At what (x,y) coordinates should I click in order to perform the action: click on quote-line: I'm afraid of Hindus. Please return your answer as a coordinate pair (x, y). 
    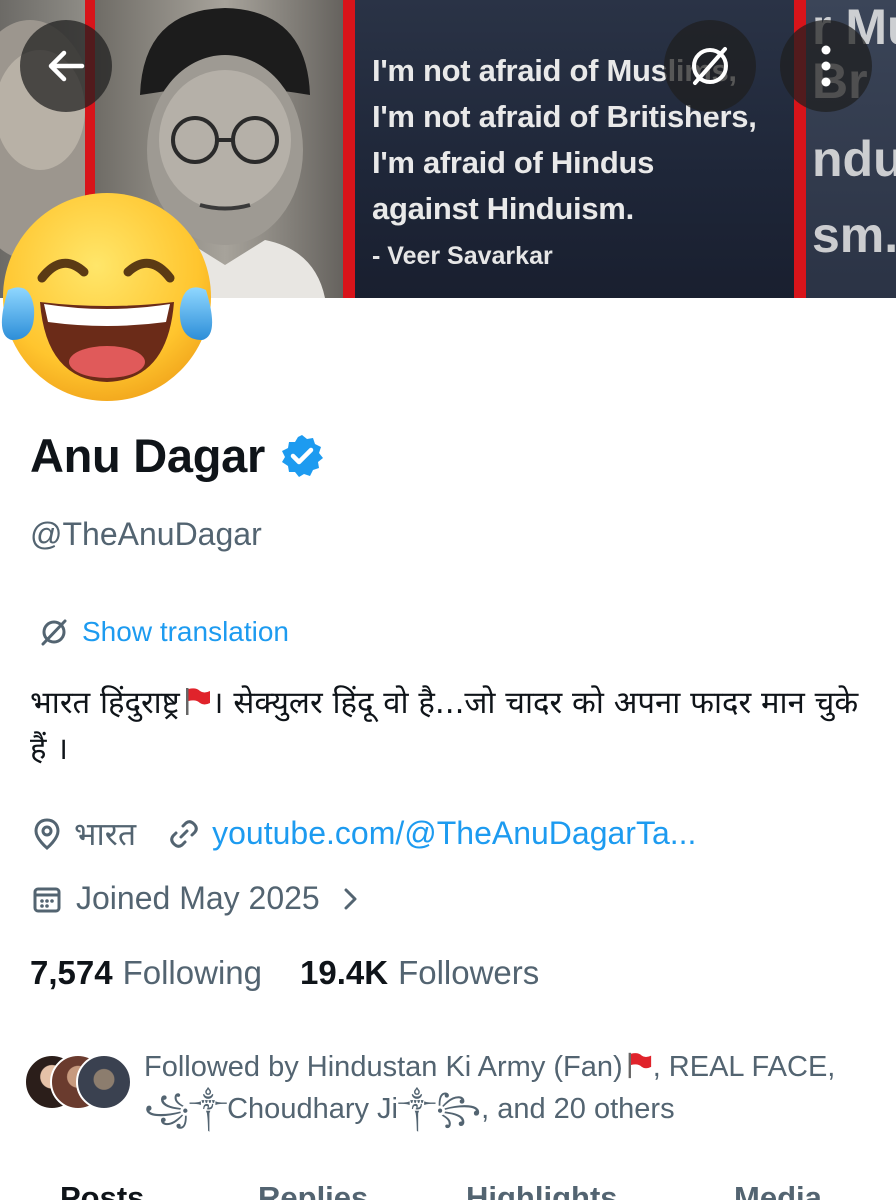
    Looking at the image, I should click on (513, 162).